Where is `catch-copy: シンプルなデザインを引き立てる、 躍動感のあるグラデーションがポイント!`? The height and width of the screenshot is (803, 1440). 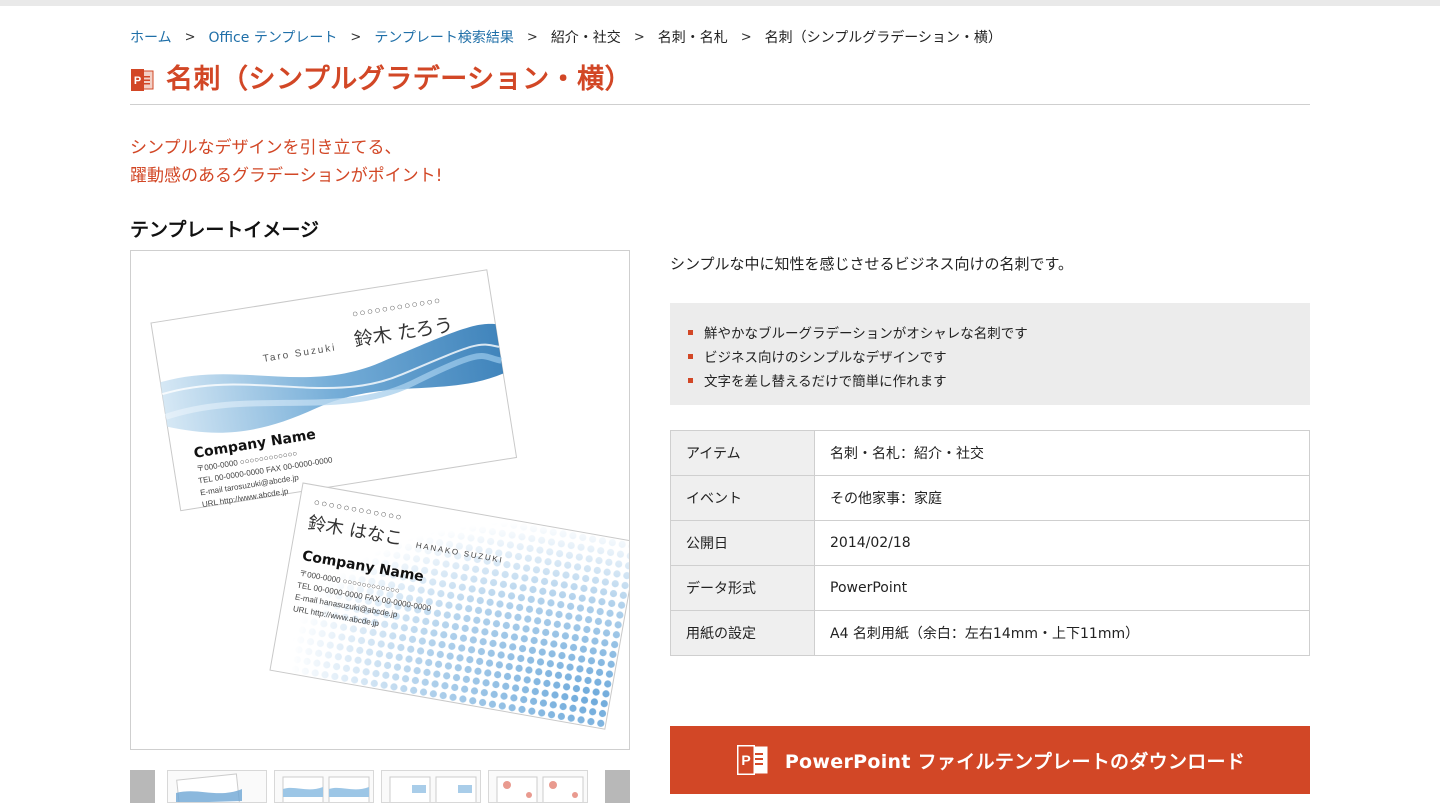
catch-copy: シンプルなデザインを引き立てる、 躍動感のあるグラデーションがポイント! is located at coordinates (286, 162).